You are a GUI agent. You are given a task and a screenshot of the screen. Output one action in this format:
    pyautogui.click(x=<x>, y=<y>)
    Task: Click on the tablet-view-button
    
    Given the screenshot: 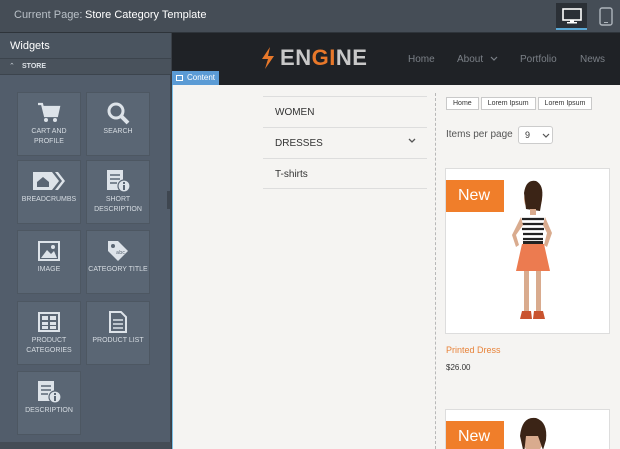 What is the action you would take?
    pyautogui.click(x=605, y=16)
    